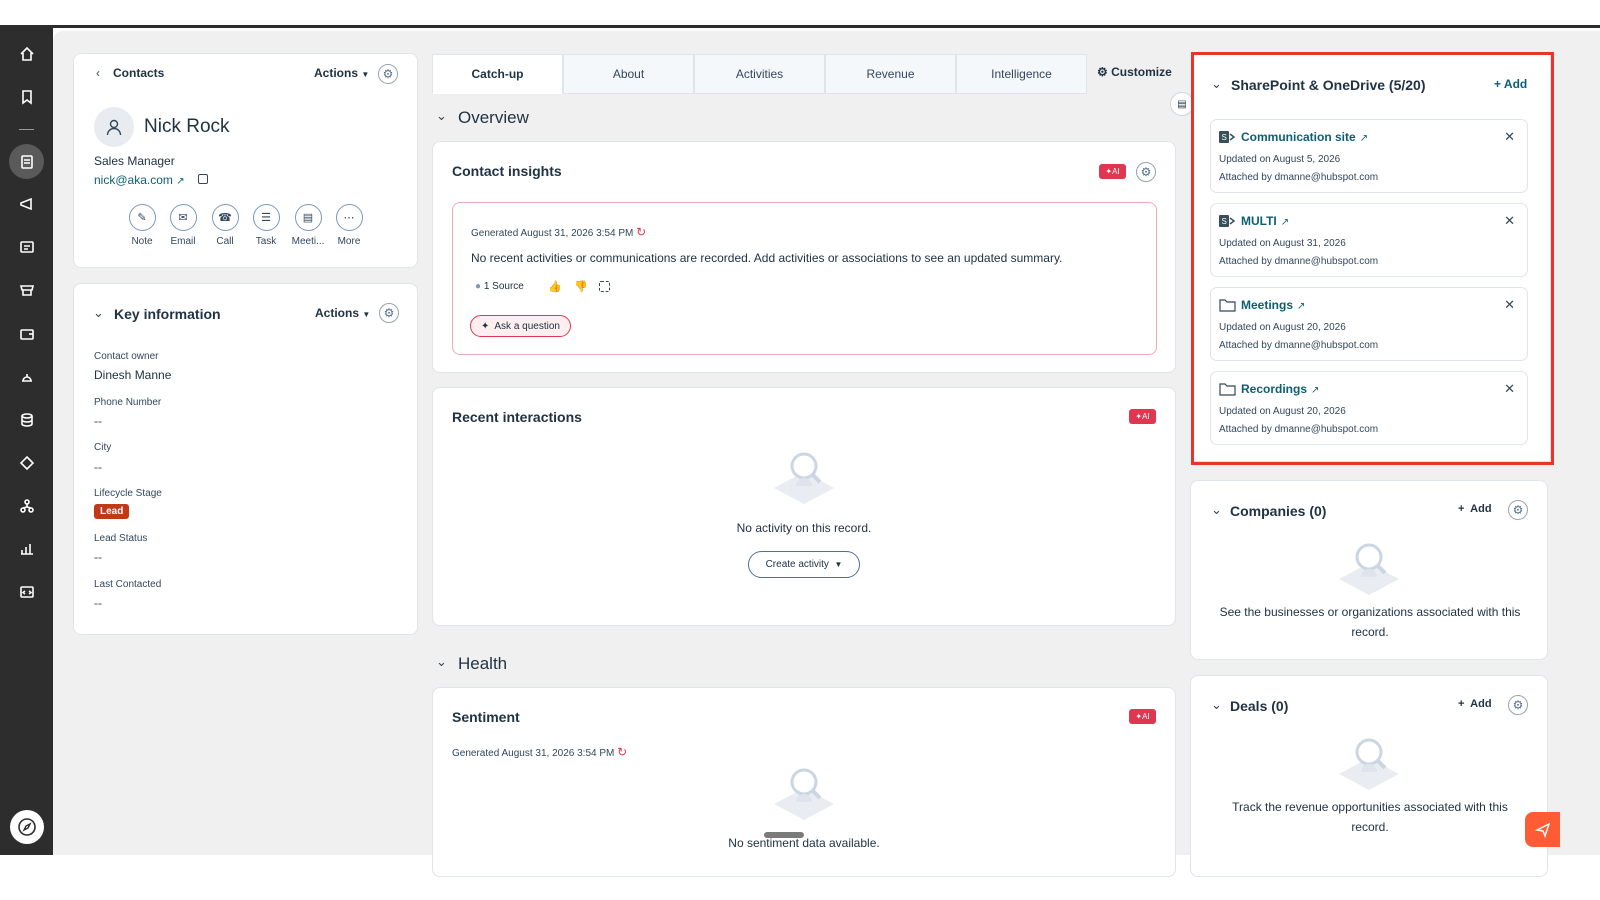 The width and height of the screenshot is (1600, 900). What do you see at coordinates (1259, 706) in the screenshot?
I see `deals-title: Deals (0)` at bounding box center [1259, 706].